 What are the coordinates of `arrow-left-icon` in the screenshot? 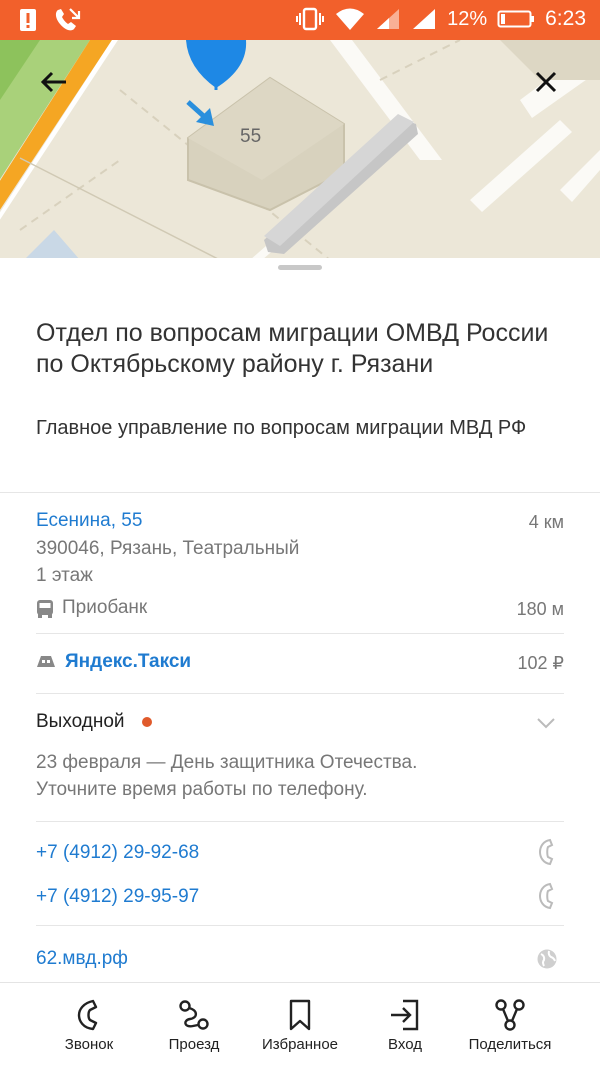 It's located at (53, 82).